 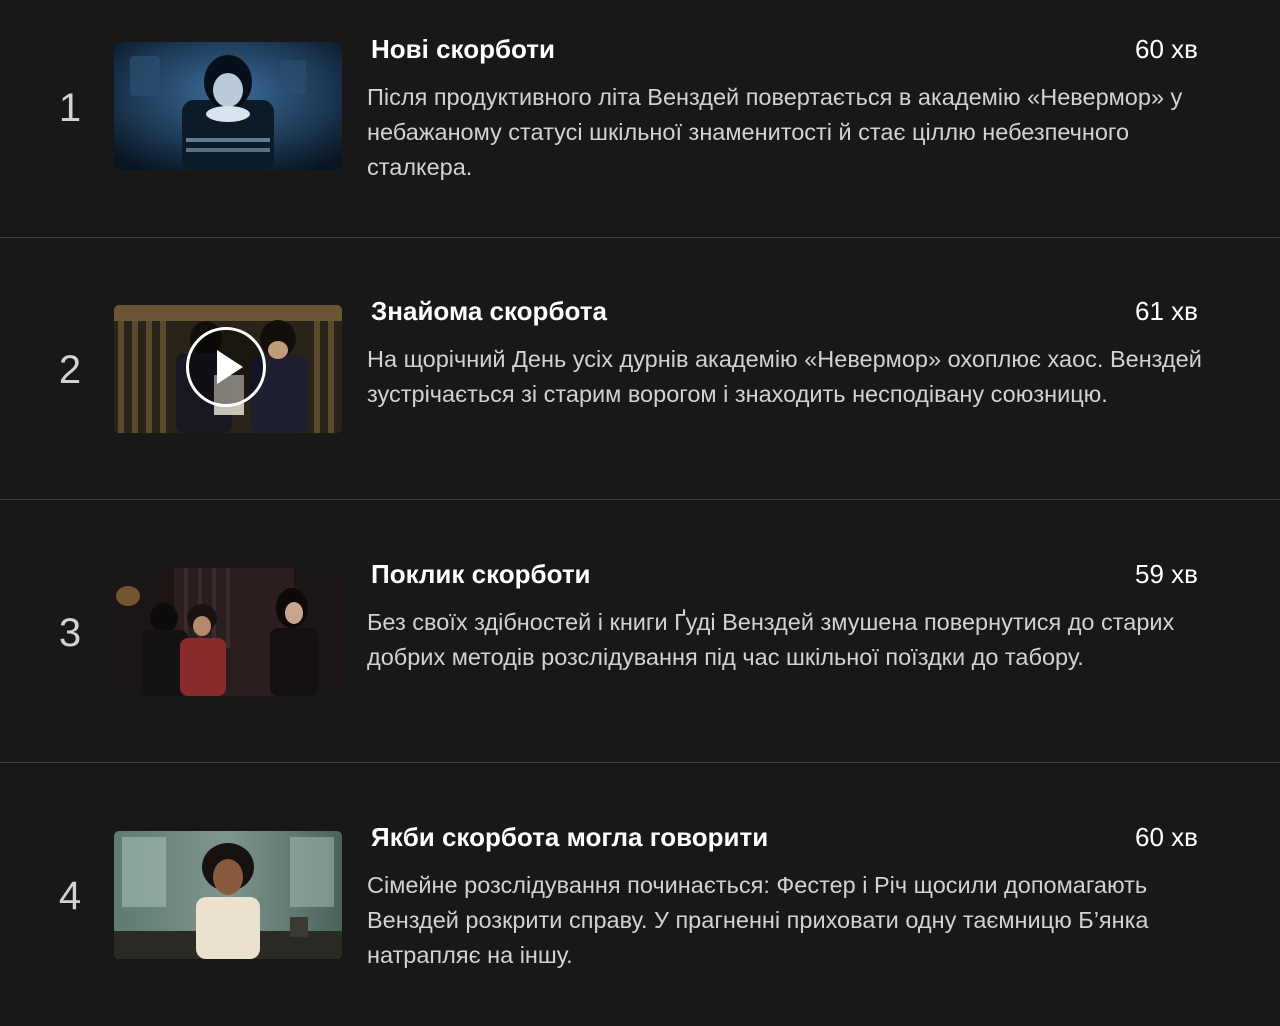 What do you see at coordinates (463, 49) in the screenshot?
I see `episode-title: Нові скорботи` at bounding box center [463, 49].